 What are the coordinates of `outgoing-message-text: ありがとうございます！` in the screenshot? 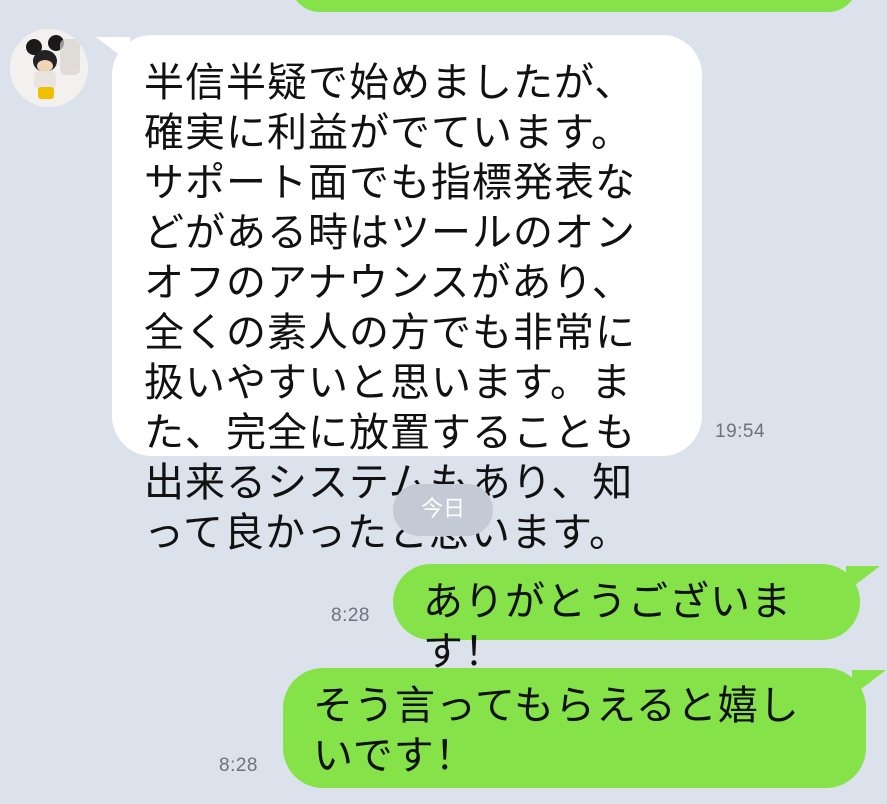 It's located at (607, 627).